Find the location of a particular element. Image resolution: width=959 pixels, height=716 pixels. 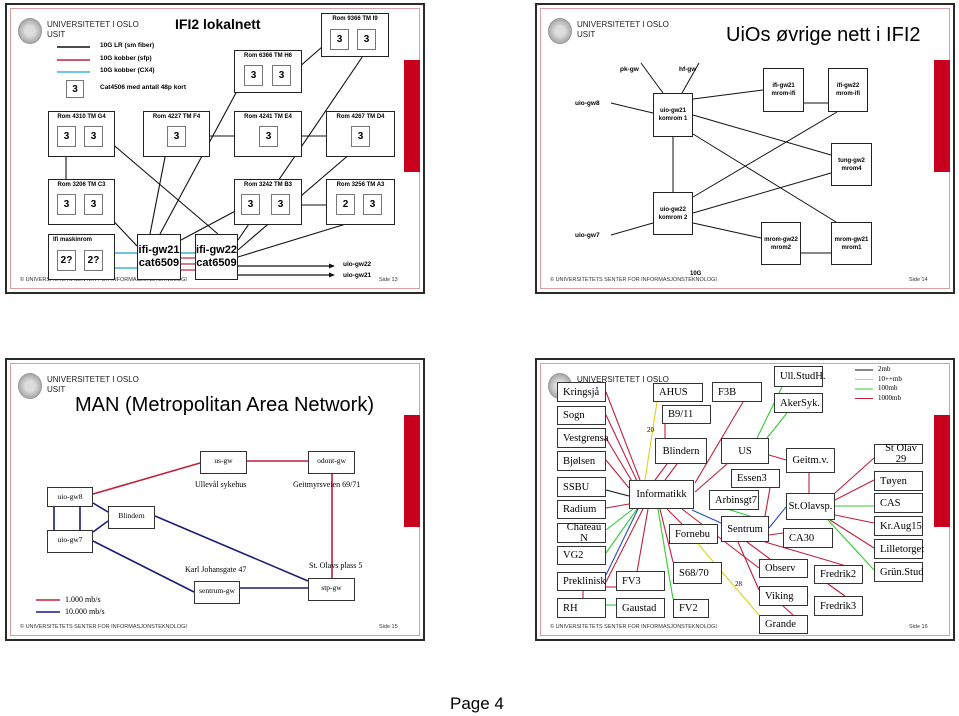

site-box: F3B is located at coordinates (737, 392).